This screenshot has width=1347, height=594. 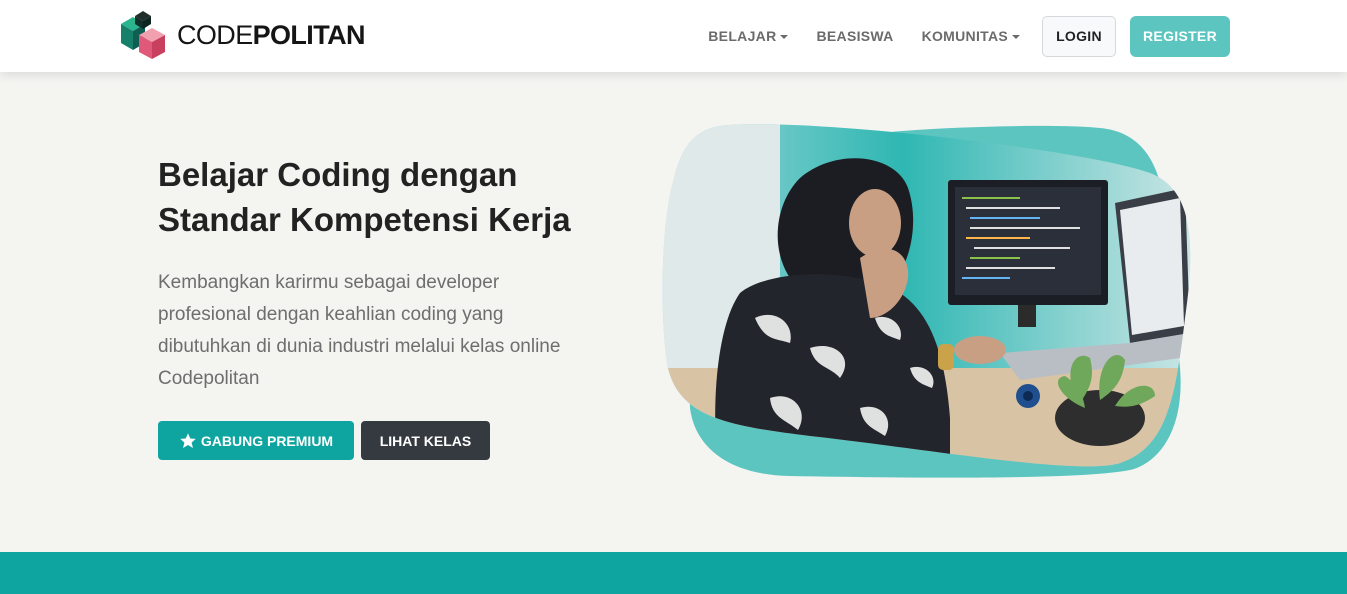 What do you see at coordinates (143, 35) in the screenshot?
I see `codepolitan-logo-icon` at bounding box center [143, 35].